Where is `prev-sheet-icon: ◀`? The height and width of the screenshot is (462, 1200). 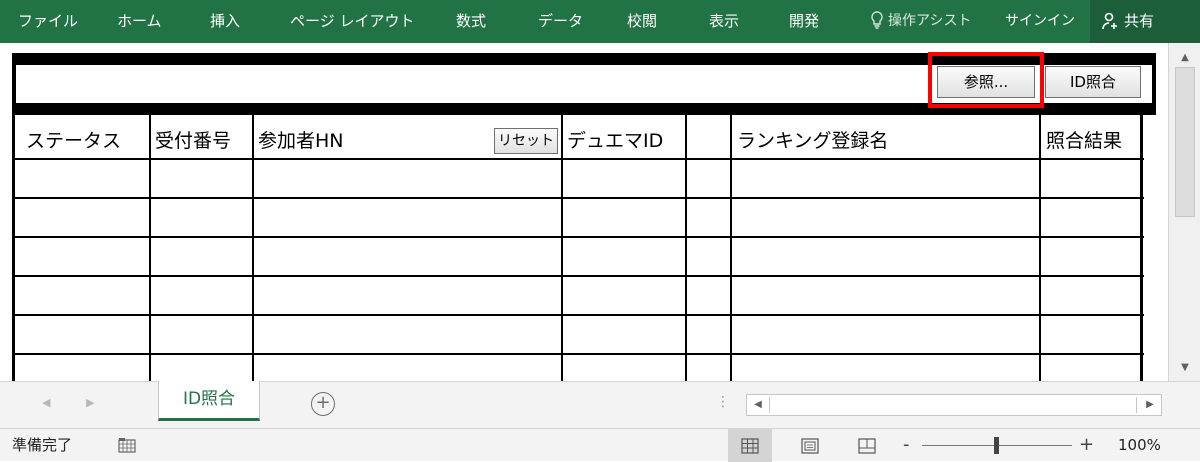
prev-sheet-icon: ◀ is located at coordinates (46, 402).